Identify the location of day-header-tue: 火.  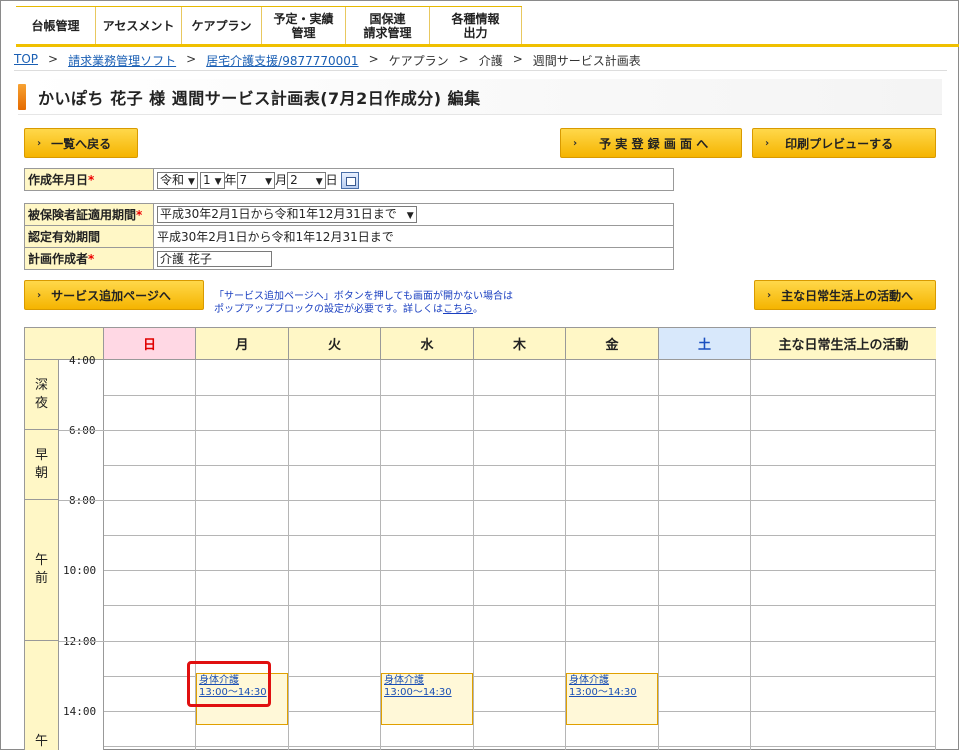
(335, 344).